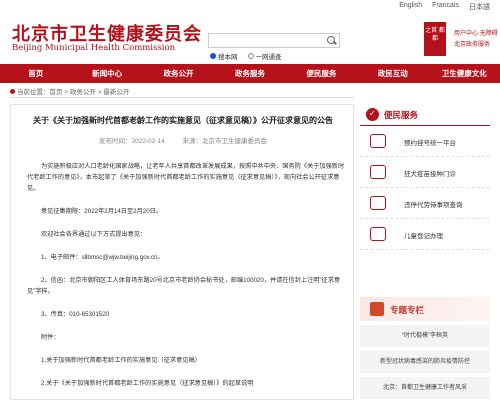  Describe the element at coordinates (69, 91) in the screenshot. I see `breadcrumb: 当前位置：首页 > 政务公开 > 最新公开` at that location.